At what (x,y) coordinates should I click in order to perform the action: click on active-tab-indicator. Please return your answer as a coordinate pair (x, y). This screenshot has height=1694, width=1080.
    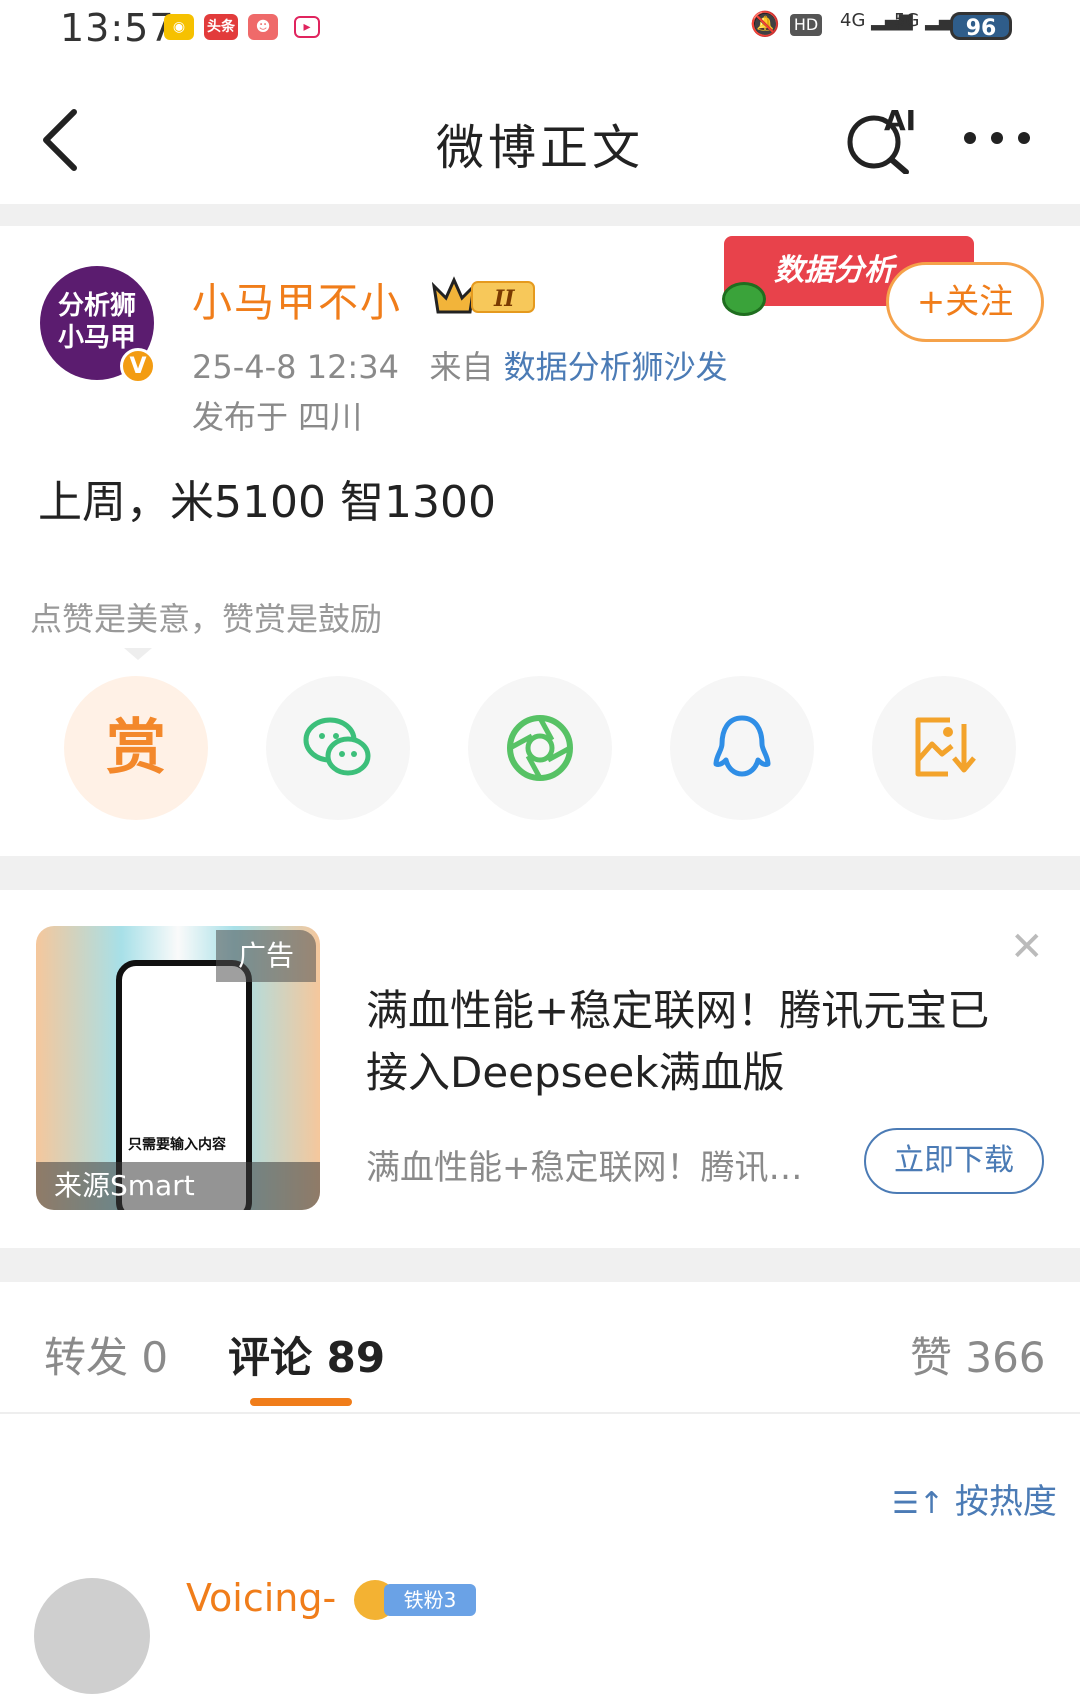
    Looking at the image, I should click on (301, 1402).